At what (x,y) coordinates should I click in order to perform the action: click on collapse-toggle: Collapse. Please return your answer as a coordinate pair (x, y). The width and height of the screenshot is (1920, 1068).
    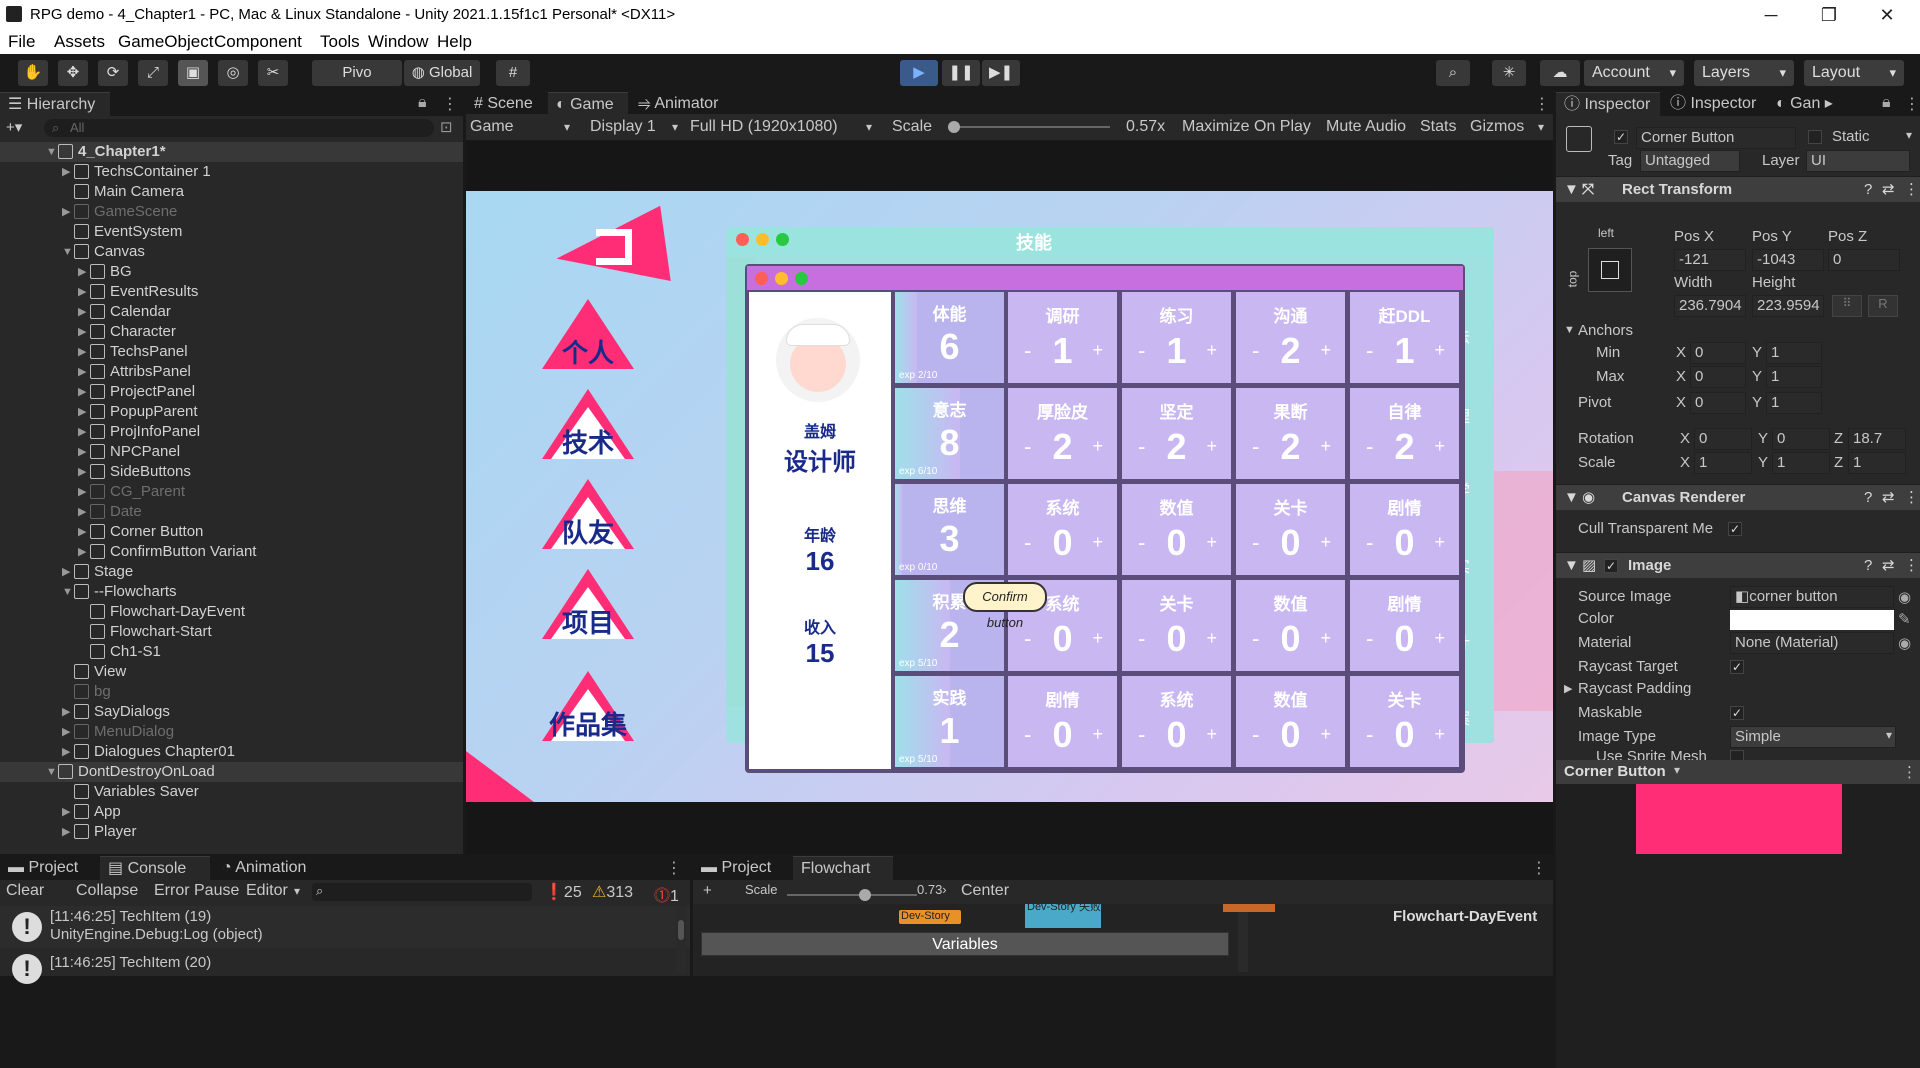
    Looking at the image, I should click on (107, 891).